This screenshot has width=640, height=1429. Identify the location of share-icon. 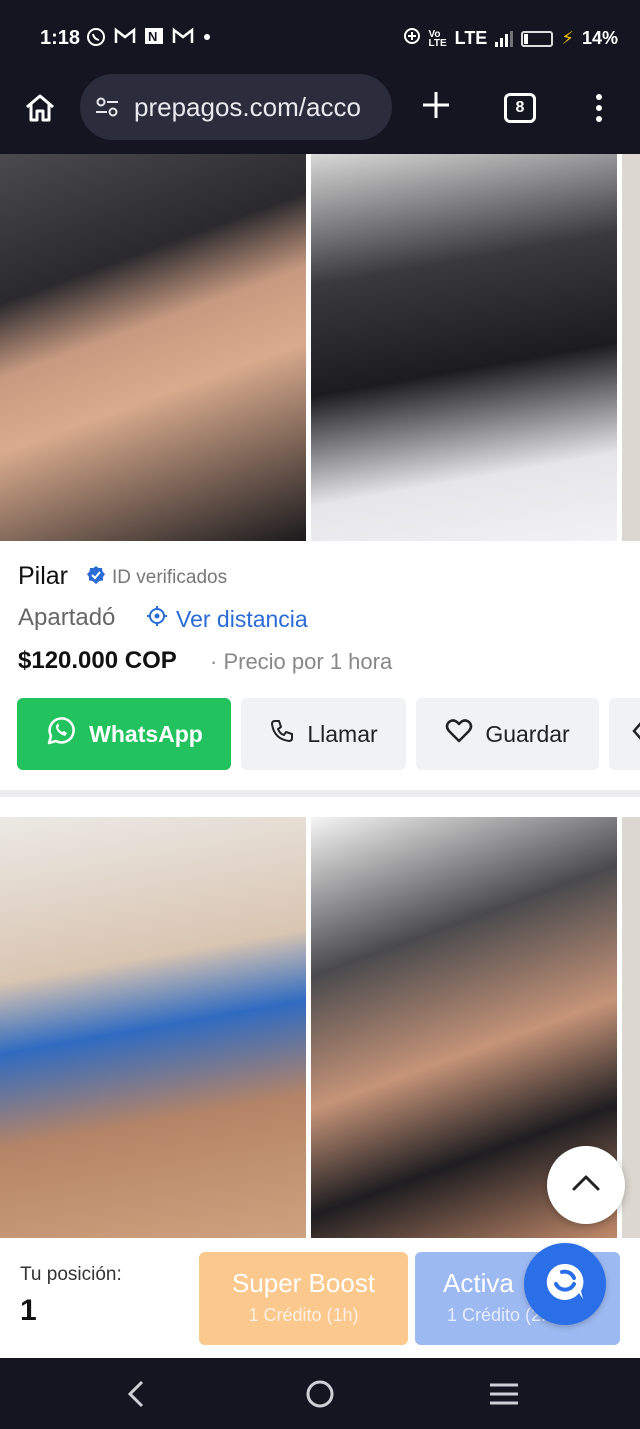
(635, 734).